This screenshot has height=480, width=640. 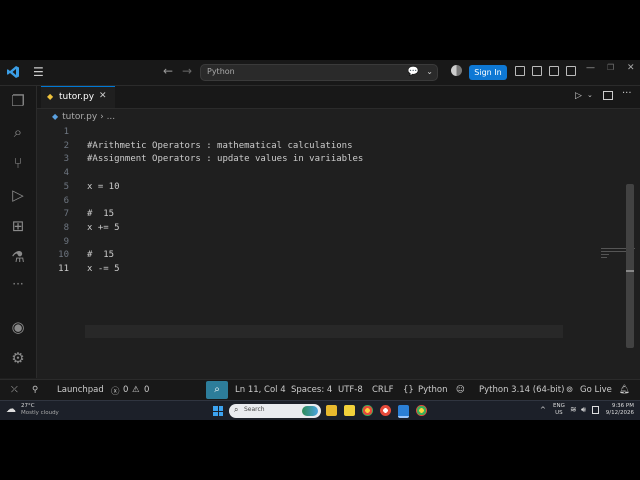 I want to click on testing-icon: ⚗, so click(x=18, y=257).